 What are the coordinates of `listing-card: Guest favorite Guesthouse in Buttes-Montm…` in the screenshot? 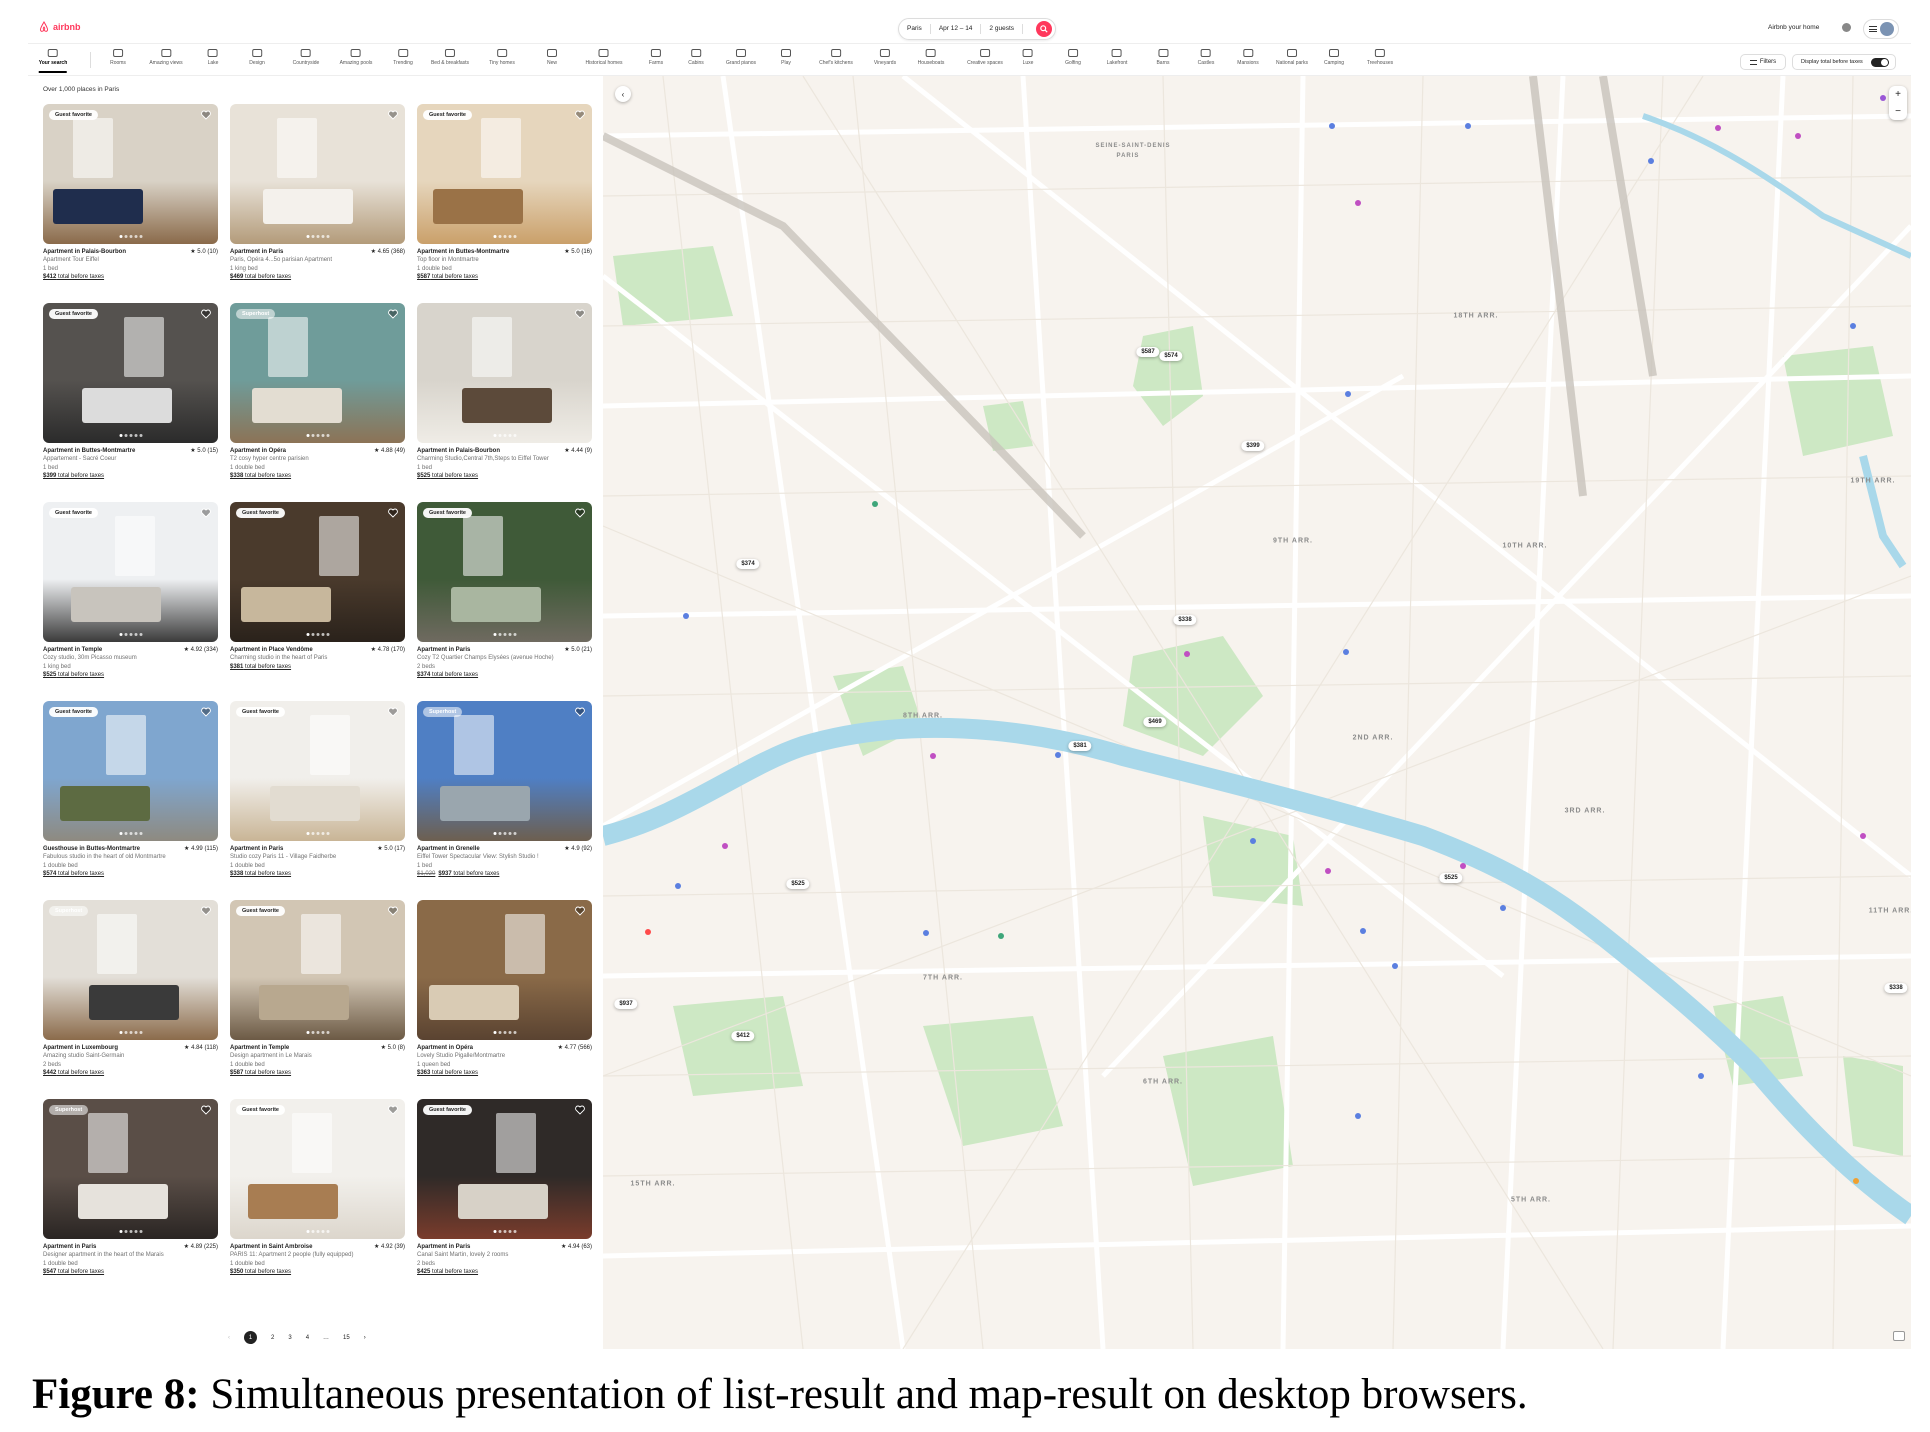 It's located at (130, 796).